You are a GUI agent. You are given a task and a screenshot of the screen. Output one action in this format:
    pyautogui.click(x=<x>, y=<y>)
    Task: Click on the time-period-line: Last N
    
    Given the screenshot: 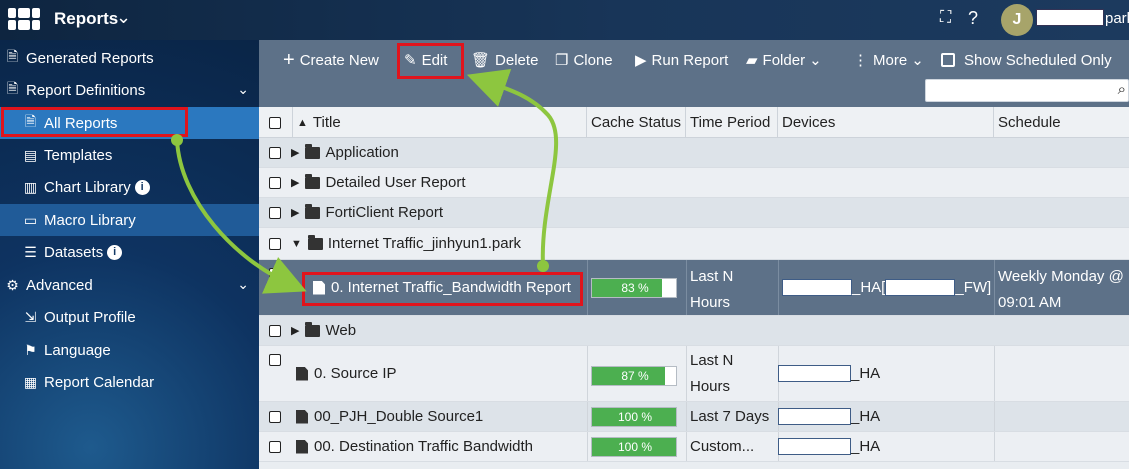 What is the action you would take?
    pyautogui.click(x=712, y=276)
    